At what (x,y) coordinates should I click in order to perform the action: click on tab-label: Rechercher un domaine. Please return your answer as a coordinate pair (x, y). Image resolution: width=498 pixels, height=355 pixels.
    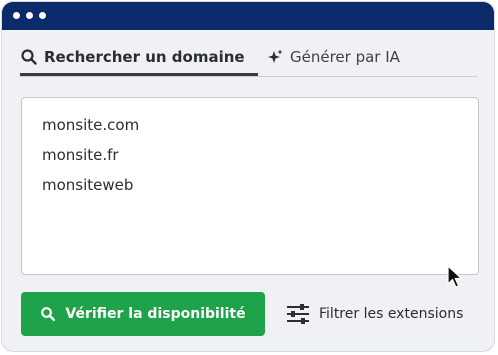
    Looking at the image, I should click on (144, 57).